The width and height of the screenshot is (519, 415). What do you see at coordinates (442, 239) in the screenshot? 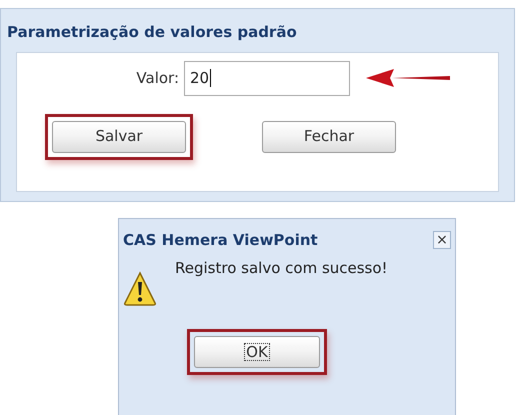
I see `close-button: ×` at bounding box center [442, 239].